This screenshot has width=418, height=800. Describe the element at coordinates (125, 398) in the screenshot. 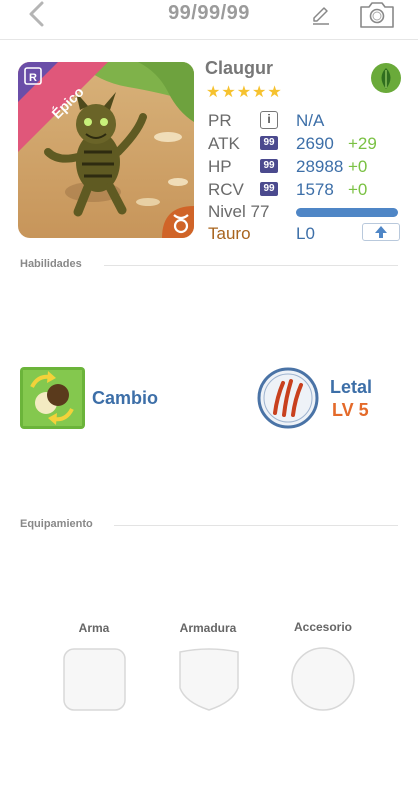

I see `active-skill-name: Cambio` at that location.